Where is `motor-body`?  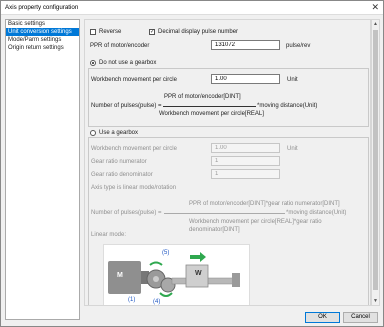
motor-body is located at coordinates (124, 277).